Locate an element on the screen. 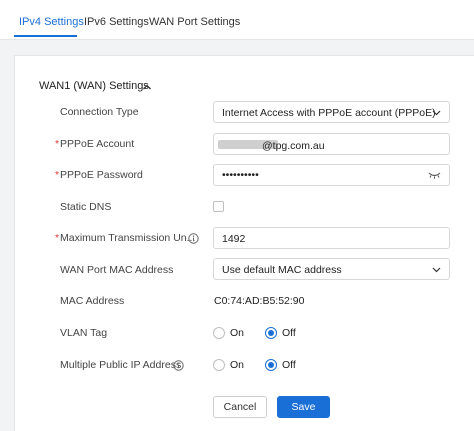  chevron-up-icon is located at coordinates (147, 87).